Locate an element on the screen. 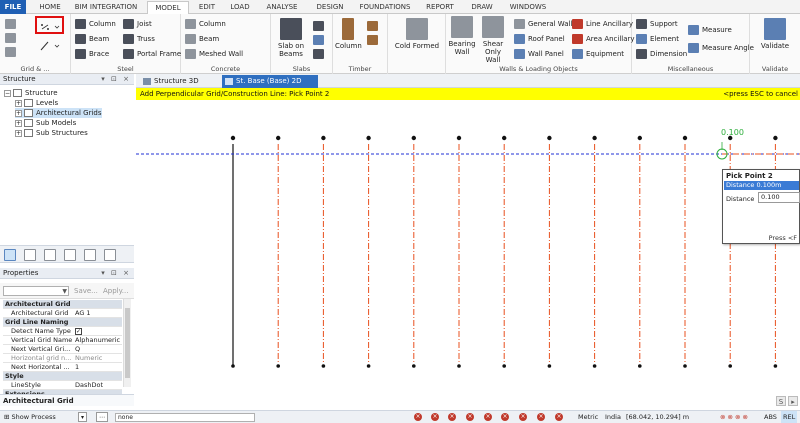 The height and width of the screenshot is (423, 800). tab-load: LOAD is located at coordinates (240, 7).